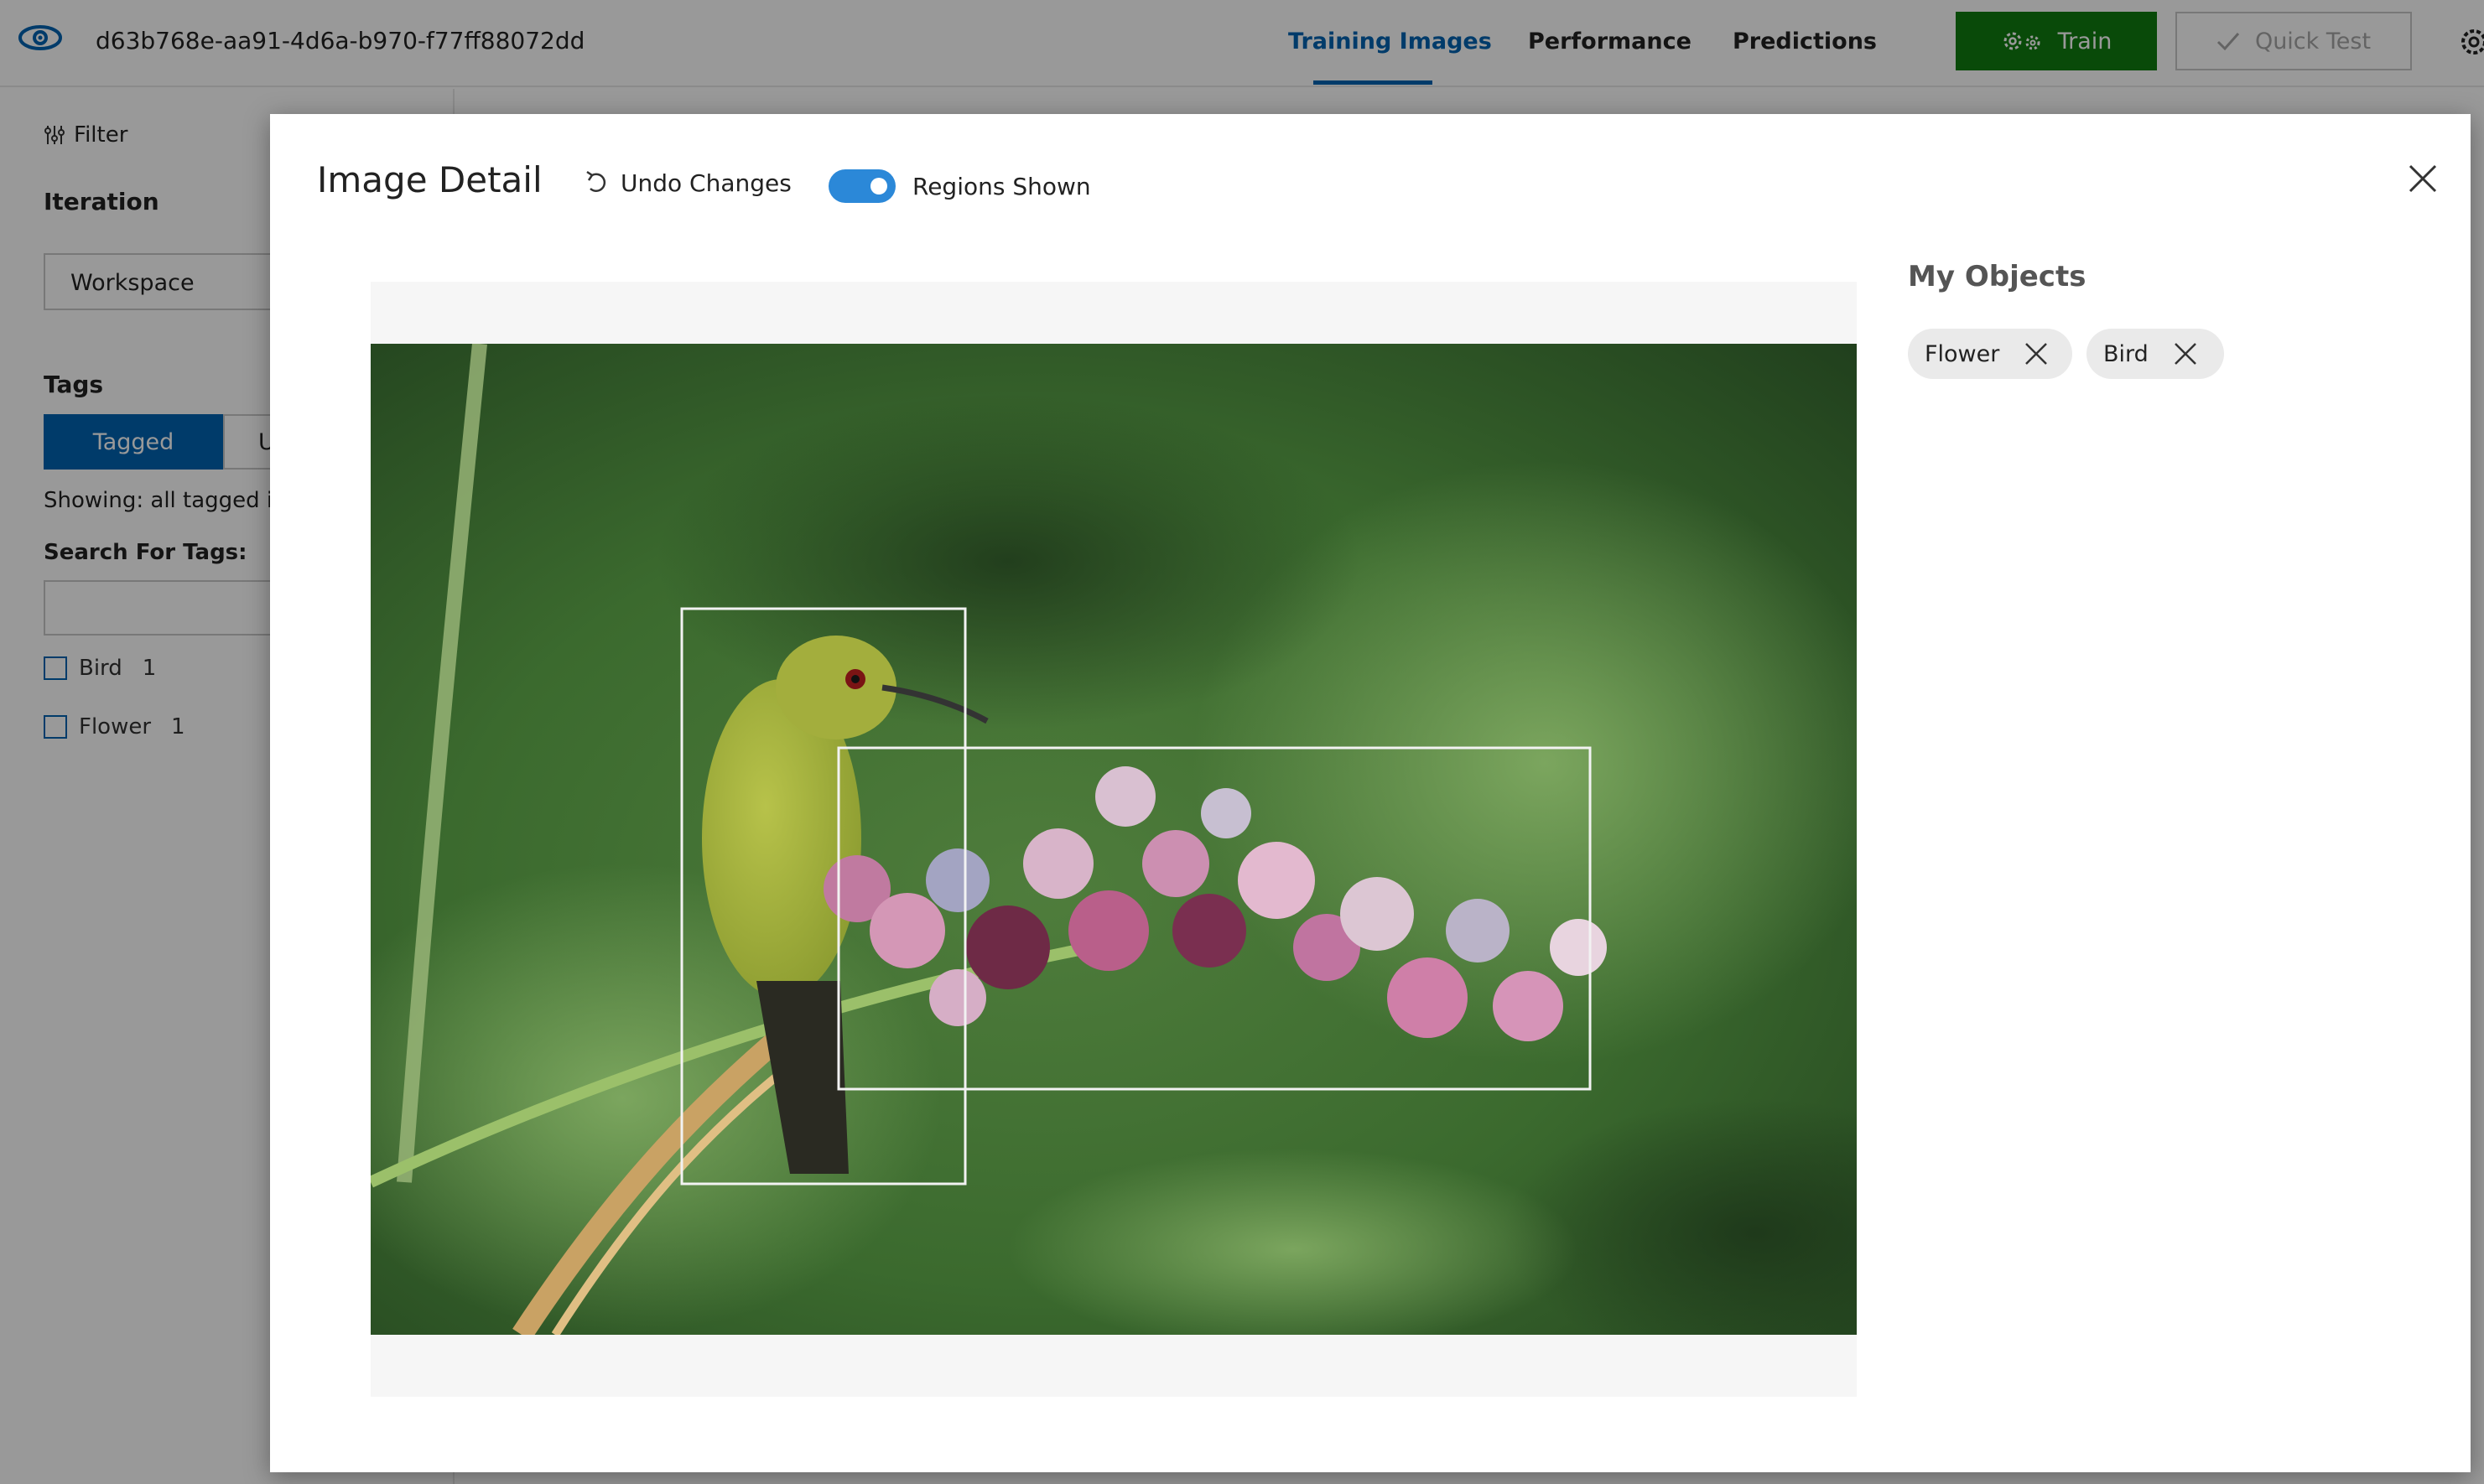 Image resolution: width=2484 pixels, height=1484 pixels. What do you see at coordinates (862, 186) in the screenshot?
I see `regions-shown-toggle` at bounding box center [862, 186].